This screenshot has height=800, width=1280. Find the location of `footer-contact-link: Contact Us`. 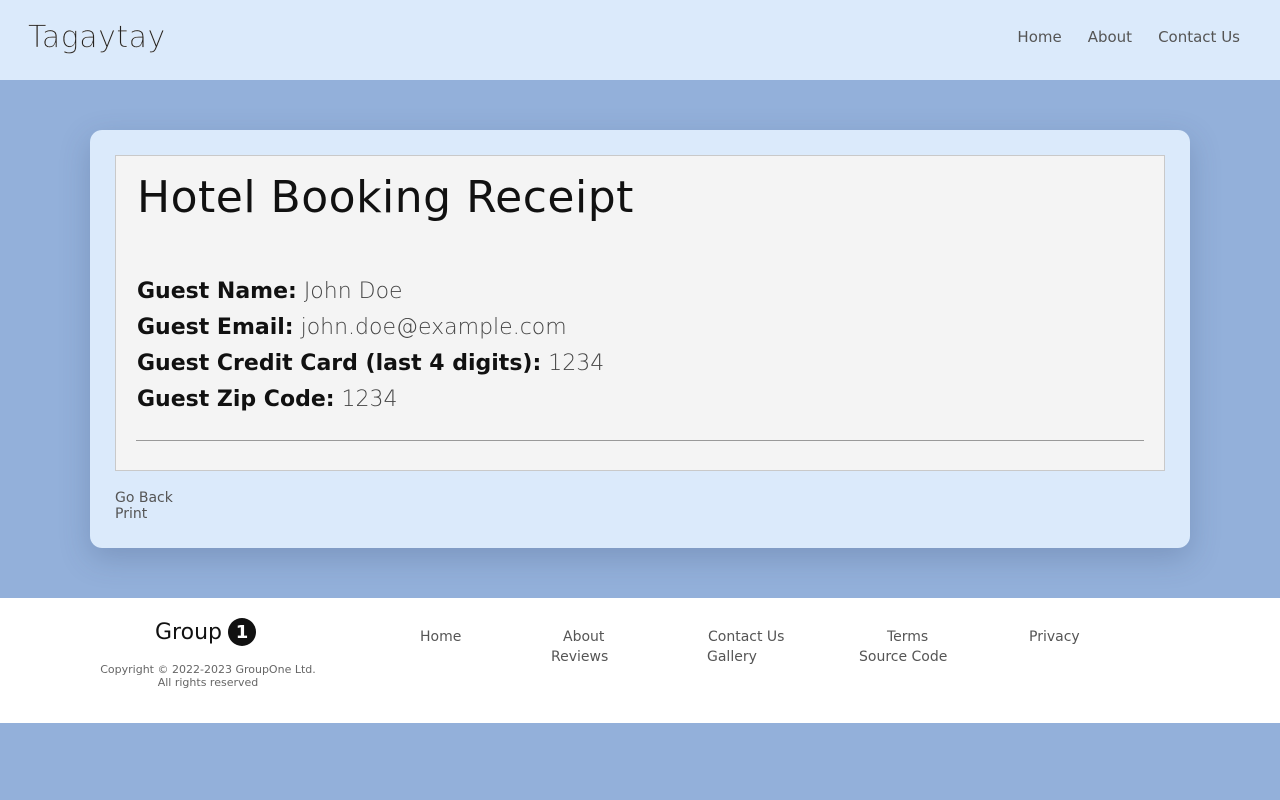

footer-contact-link: Contact Us is located at coordinates (746, 637).